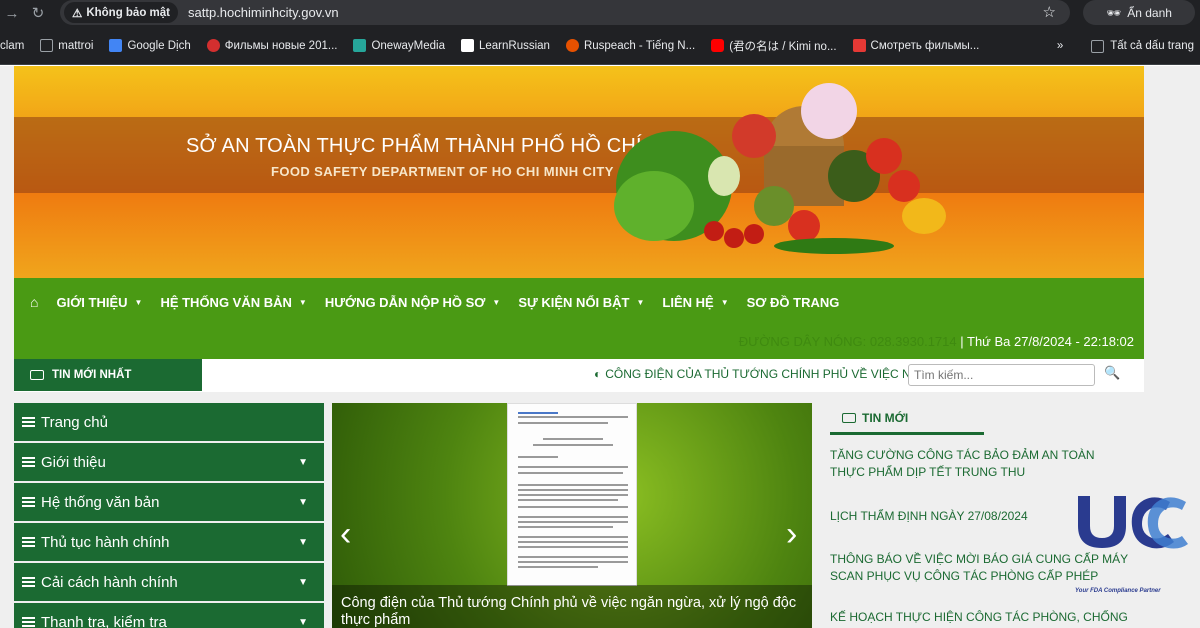 The width and height of the screenshot is (1200, 628). Describe the element at coordinates (77, 13) in the screenshot. I see `warning-icon: ⚠` at that location.